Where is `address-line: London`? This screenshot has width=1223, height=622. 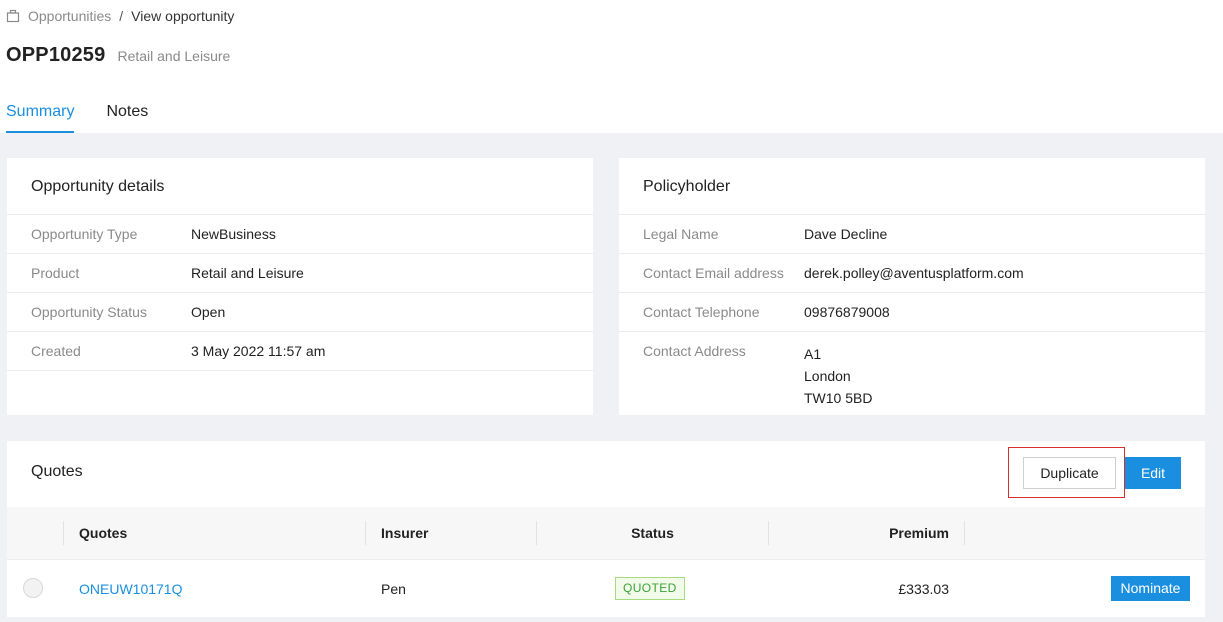 address-line: London is located at coordinates (827, 376).